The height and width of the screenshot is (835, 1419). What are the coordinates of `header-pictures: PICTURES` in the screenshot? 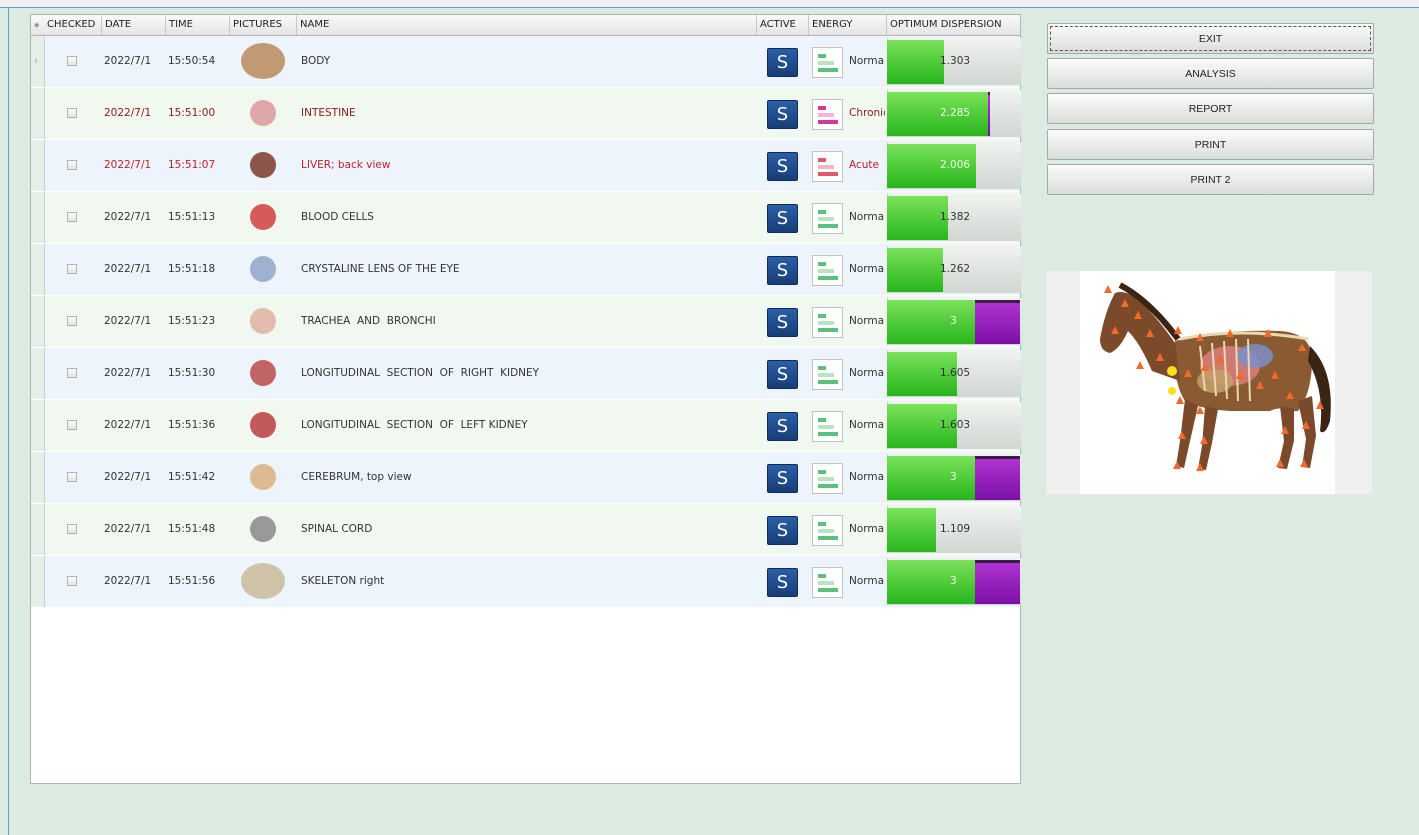 It's located at (263, 25).